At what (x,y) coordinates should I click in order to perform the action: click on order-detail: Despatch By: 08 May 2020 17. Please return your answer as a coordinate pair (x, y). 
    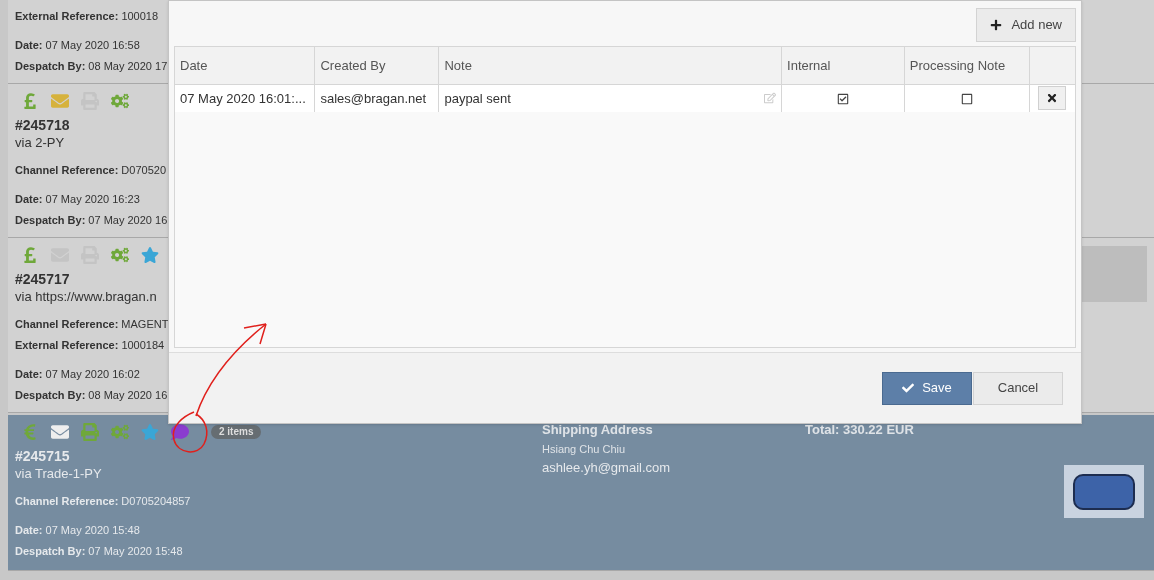
    Looking at the image, I should click on (92, 66).